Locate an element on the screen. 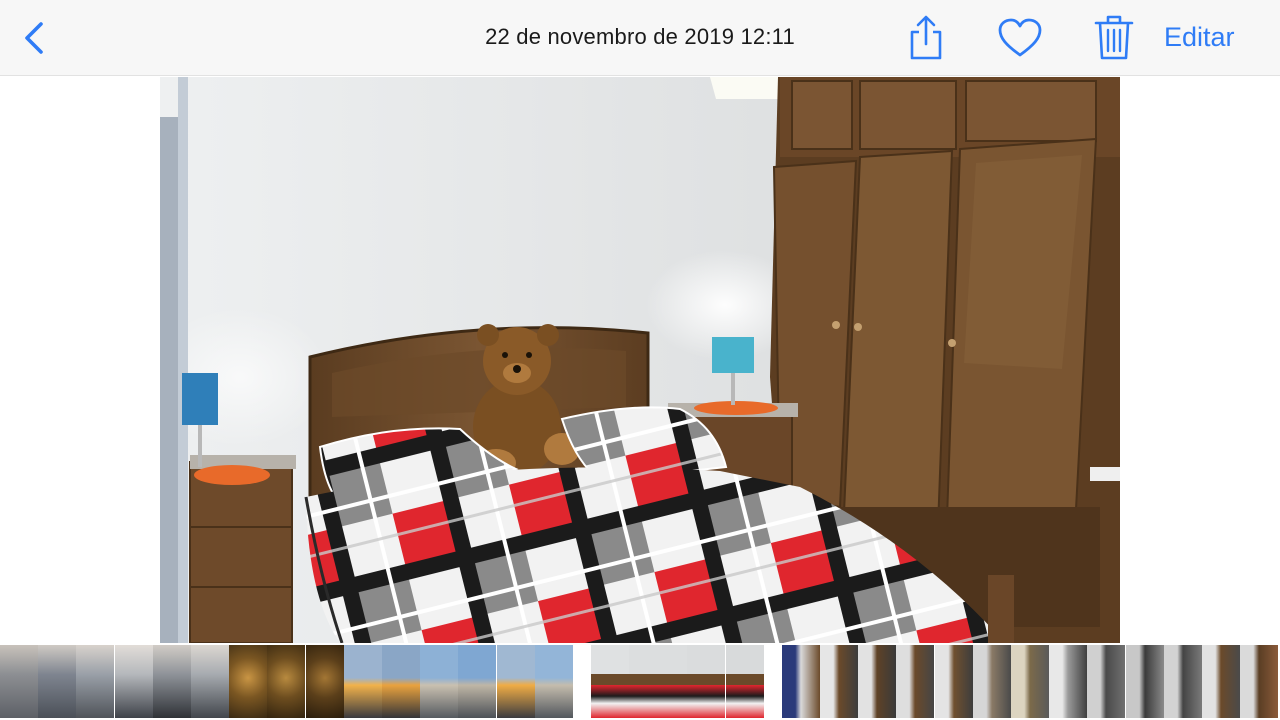 This screenshot has width=1280, height=720. delete-button is located at coordinates (1114, 37).